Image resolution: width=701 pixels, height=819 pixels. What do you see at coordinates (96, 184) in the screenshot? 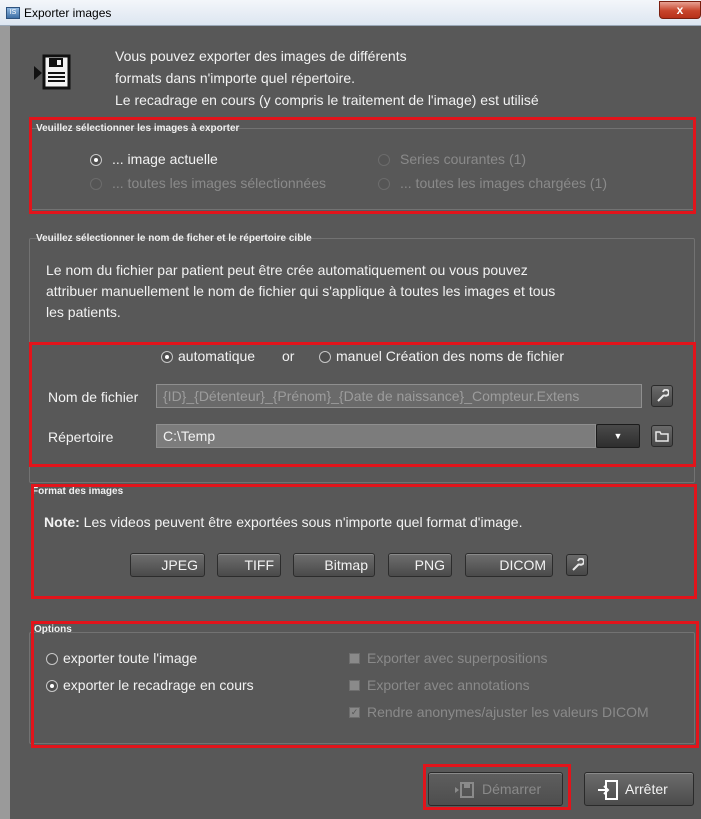
I see `radio-selected-images` at bounding box center [96, 184].